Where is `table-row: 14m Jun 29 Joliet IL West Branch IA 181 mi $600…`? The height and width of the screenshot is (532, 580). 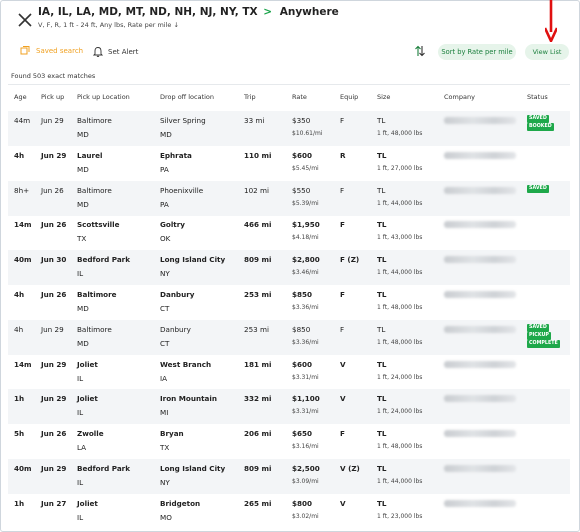
table-row: 14m Jun 29 Joliet IL West Branch IA 181 mi $600… is located at coordinates (289, 372).